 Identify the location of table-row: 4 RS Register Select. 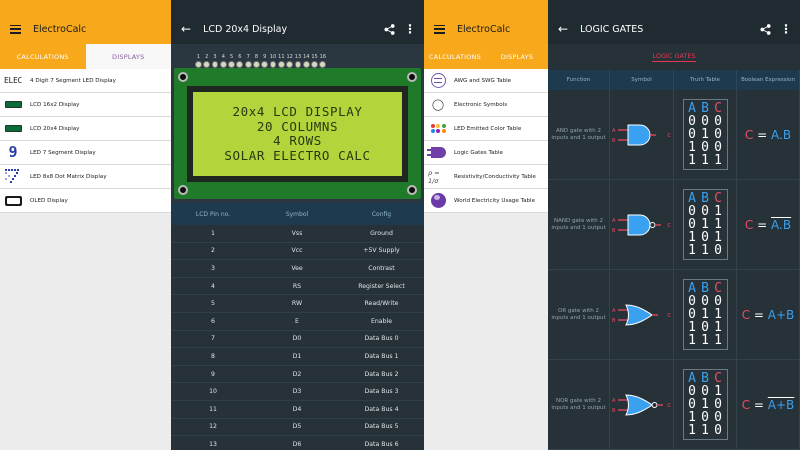
(297, 287).